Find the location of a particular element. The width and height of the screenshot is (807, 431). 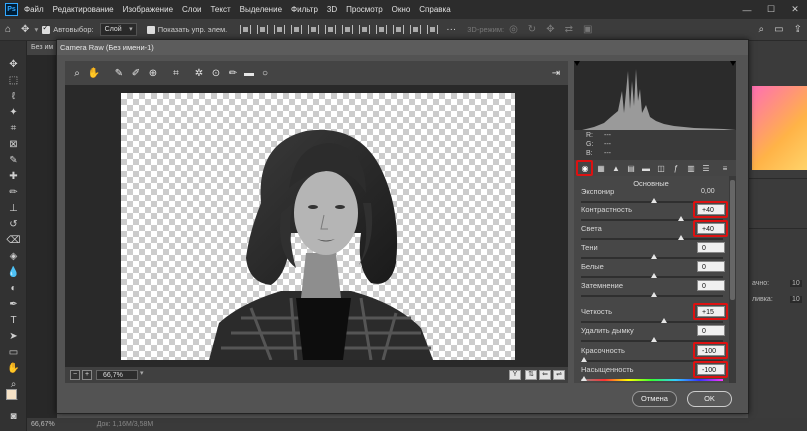

stamp-tool-icon: ⊥ is located at coordinates (13, 208).